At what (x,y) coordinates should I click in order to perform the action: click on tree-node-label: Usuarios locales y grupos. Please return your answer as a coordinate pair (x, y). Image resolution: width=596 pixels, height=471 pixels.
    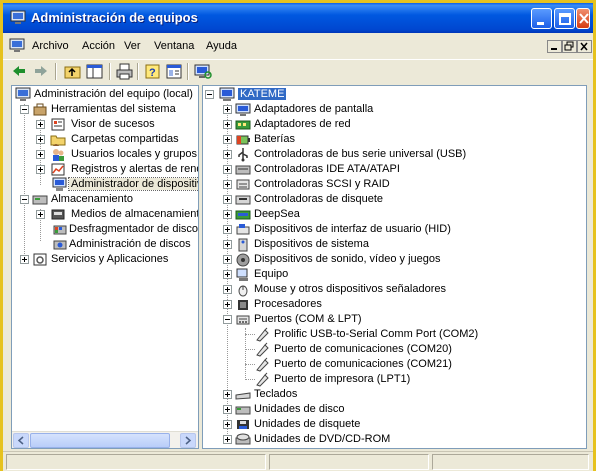
    Looking at the image, I should click on (134, 154).